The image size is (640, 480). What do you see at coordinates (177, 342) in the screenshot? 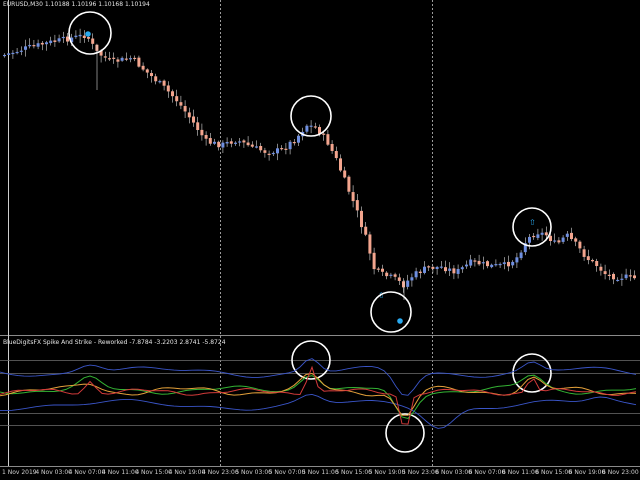
I see `indicator-values: -7.8784 -3.2203 2.8741 -5.8724` at bounding box center [177, 342].